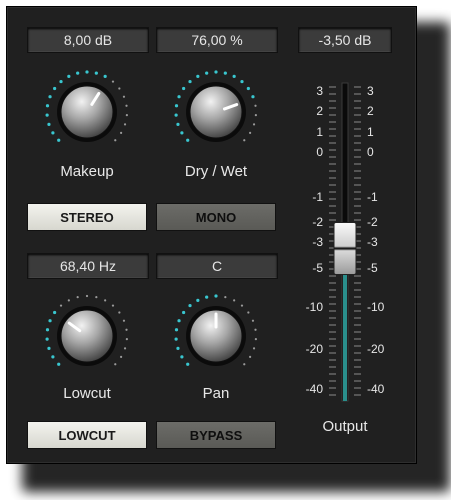 The width and height of the screenshot is (451, 500). Describe the element at coordinates (319, 111) in the screenshot. I see `fader-scale-label: 2` at that location.